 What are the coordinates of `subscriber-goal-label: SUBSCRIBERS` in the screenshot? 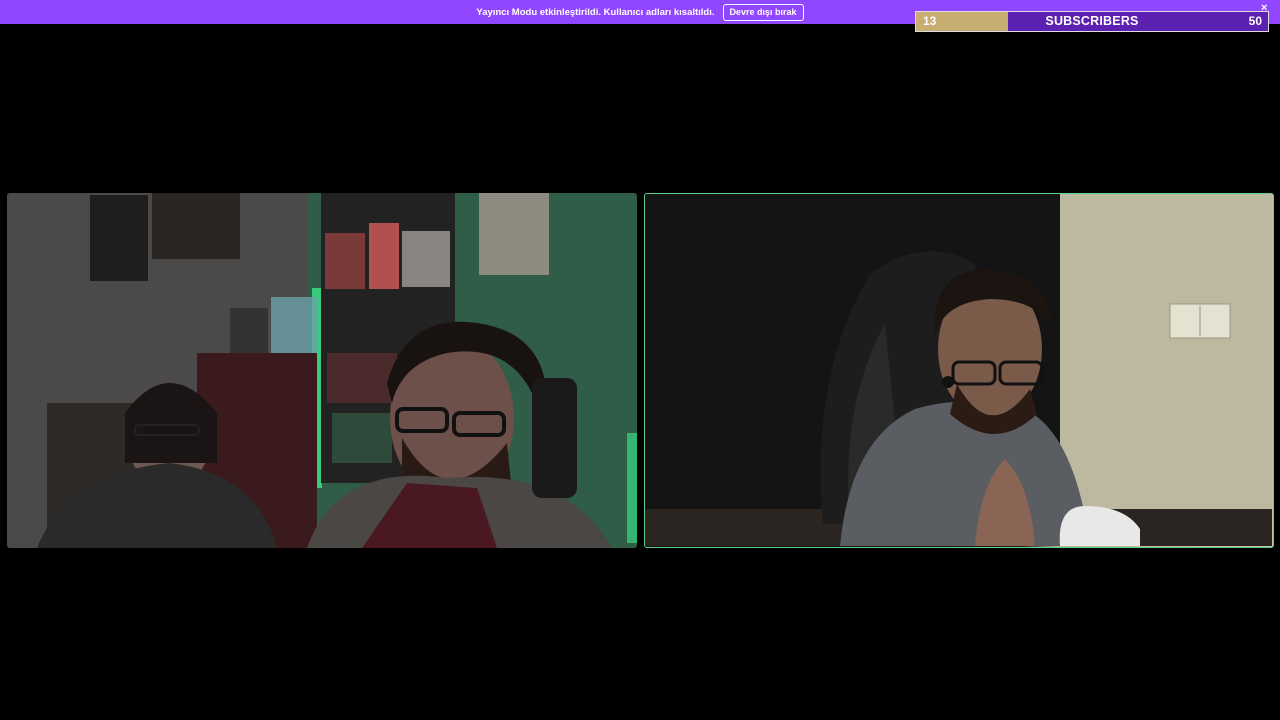 It's located at (1092, 21).